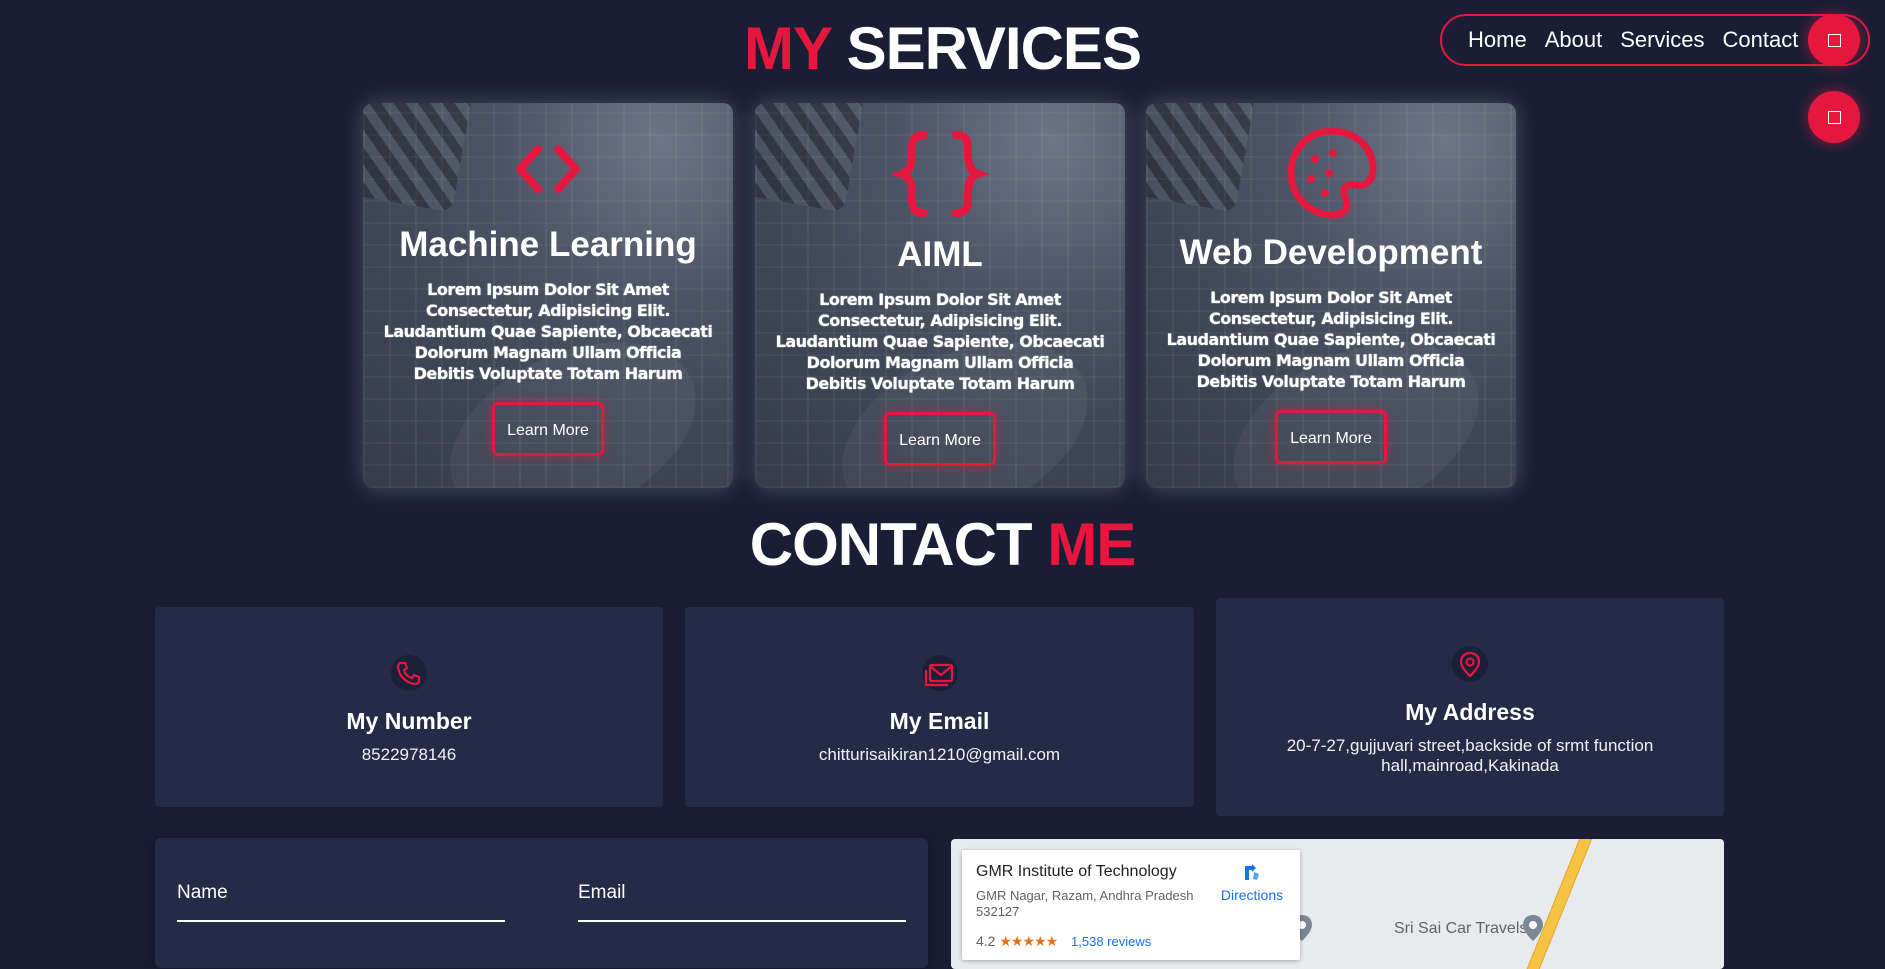 Image resolution: width=1885 pixels, height=969 pixels. What do you see at coordinates (1028, 941) in the screenshot?
I see `rating-stars: ★★★★★` at bounding box center [1028, 941].